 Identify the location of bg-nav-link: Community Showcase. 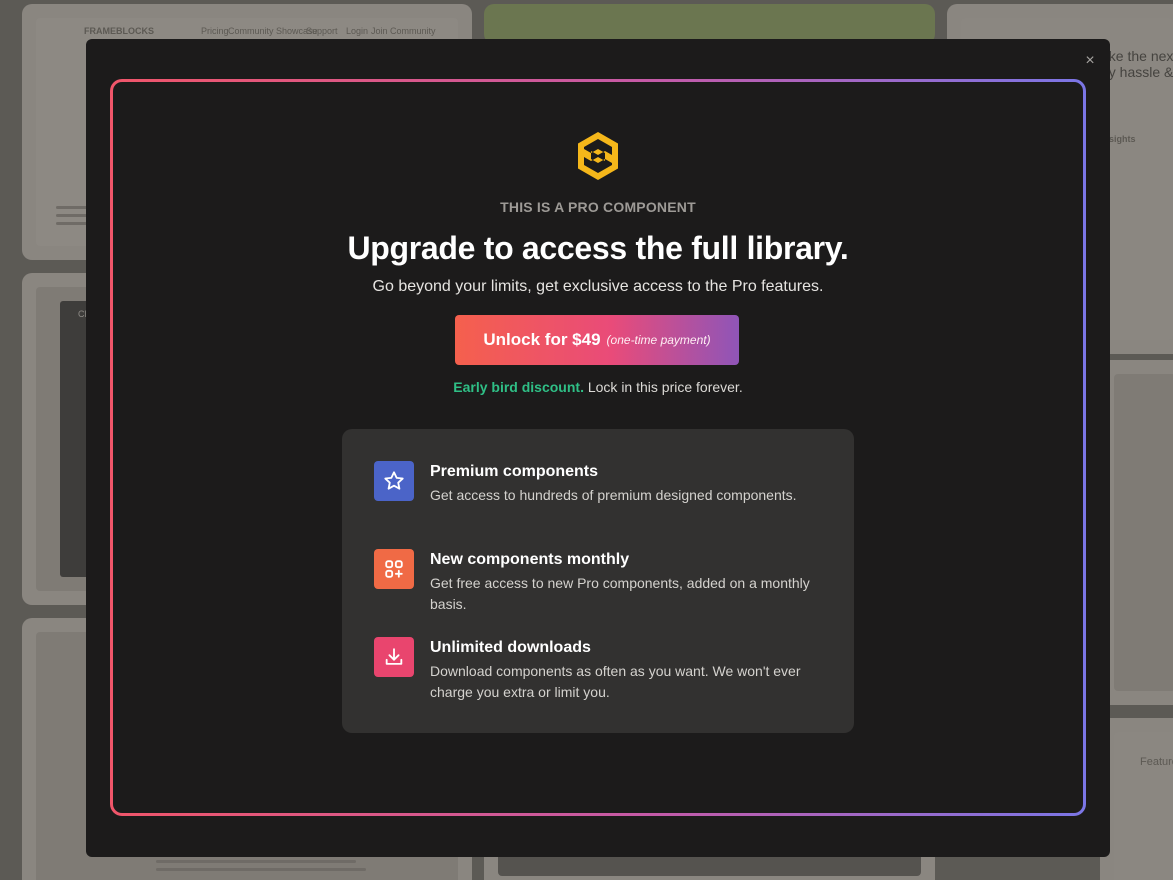
(273, 31).